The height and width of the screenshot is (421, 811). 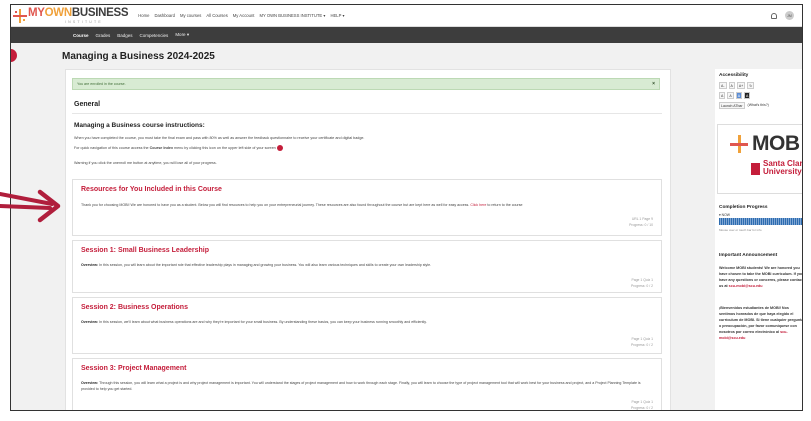 What do you see at coordinates (139, 125) in the screenshot?
I see `instructions-title: Managing a Business course instructions:` at bounding box center [139, 125].